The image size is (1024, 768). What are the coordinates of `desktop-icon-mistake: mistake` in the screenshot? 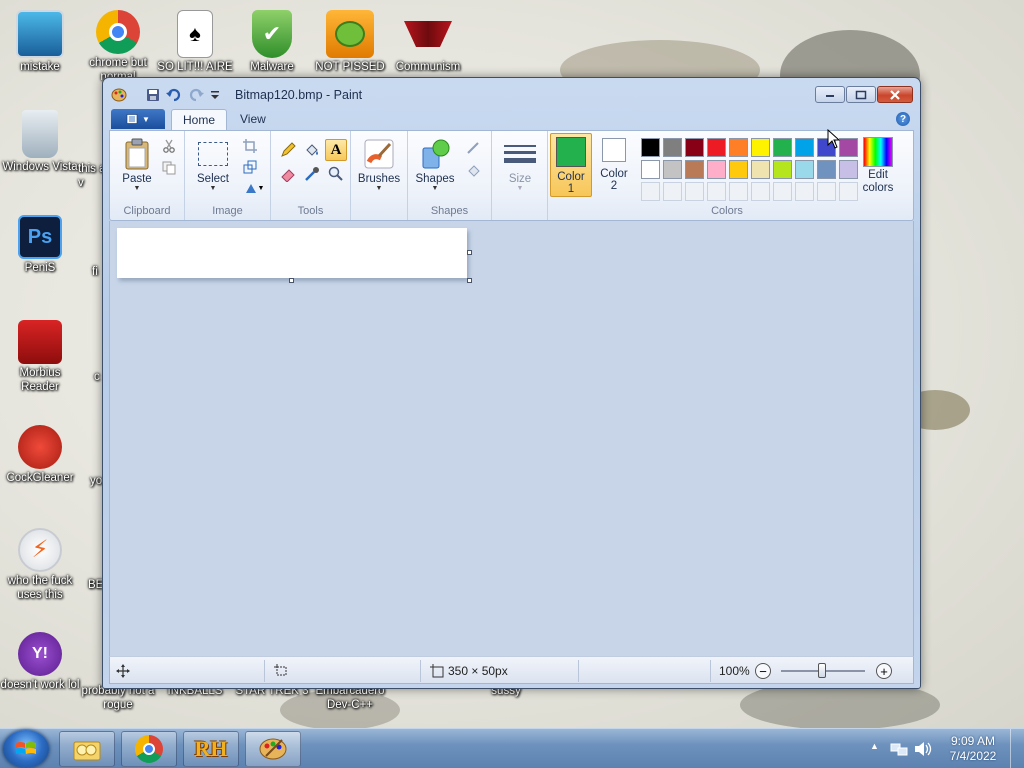 It's located at (40, 42).